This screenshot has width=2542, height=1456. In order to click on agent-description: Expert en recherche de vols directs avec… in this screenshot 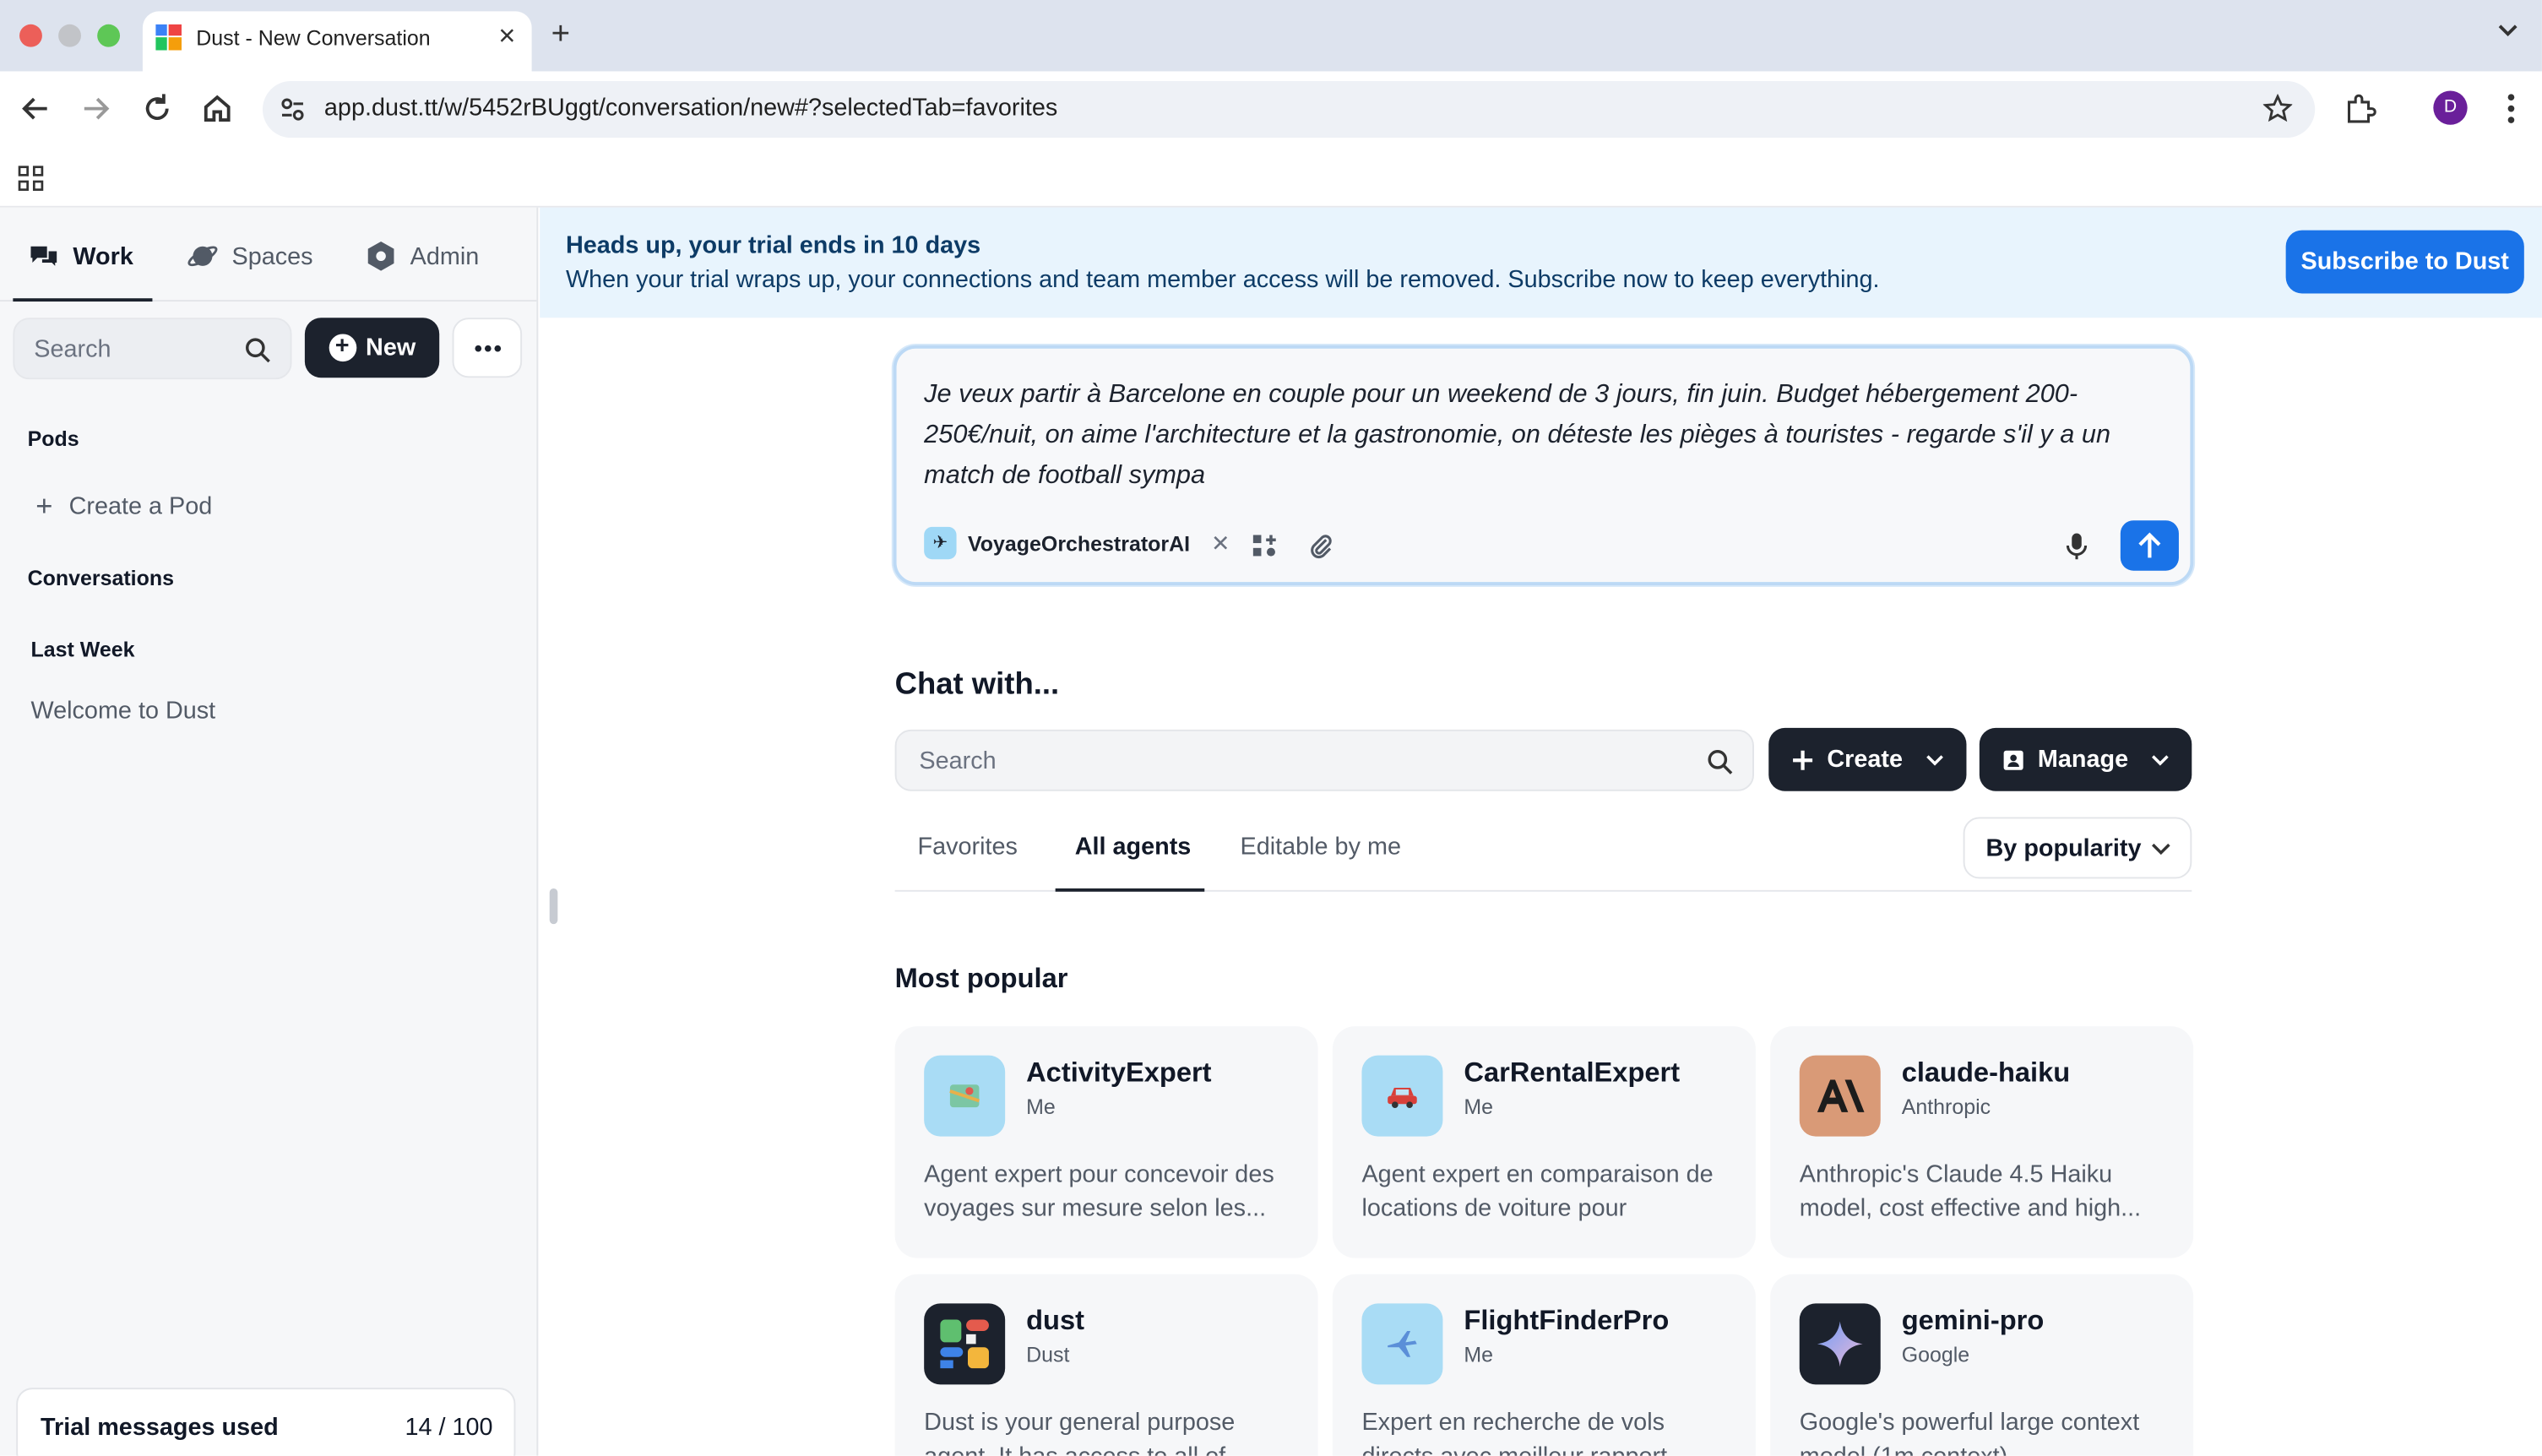, I will do `click(1514, 1432)`.